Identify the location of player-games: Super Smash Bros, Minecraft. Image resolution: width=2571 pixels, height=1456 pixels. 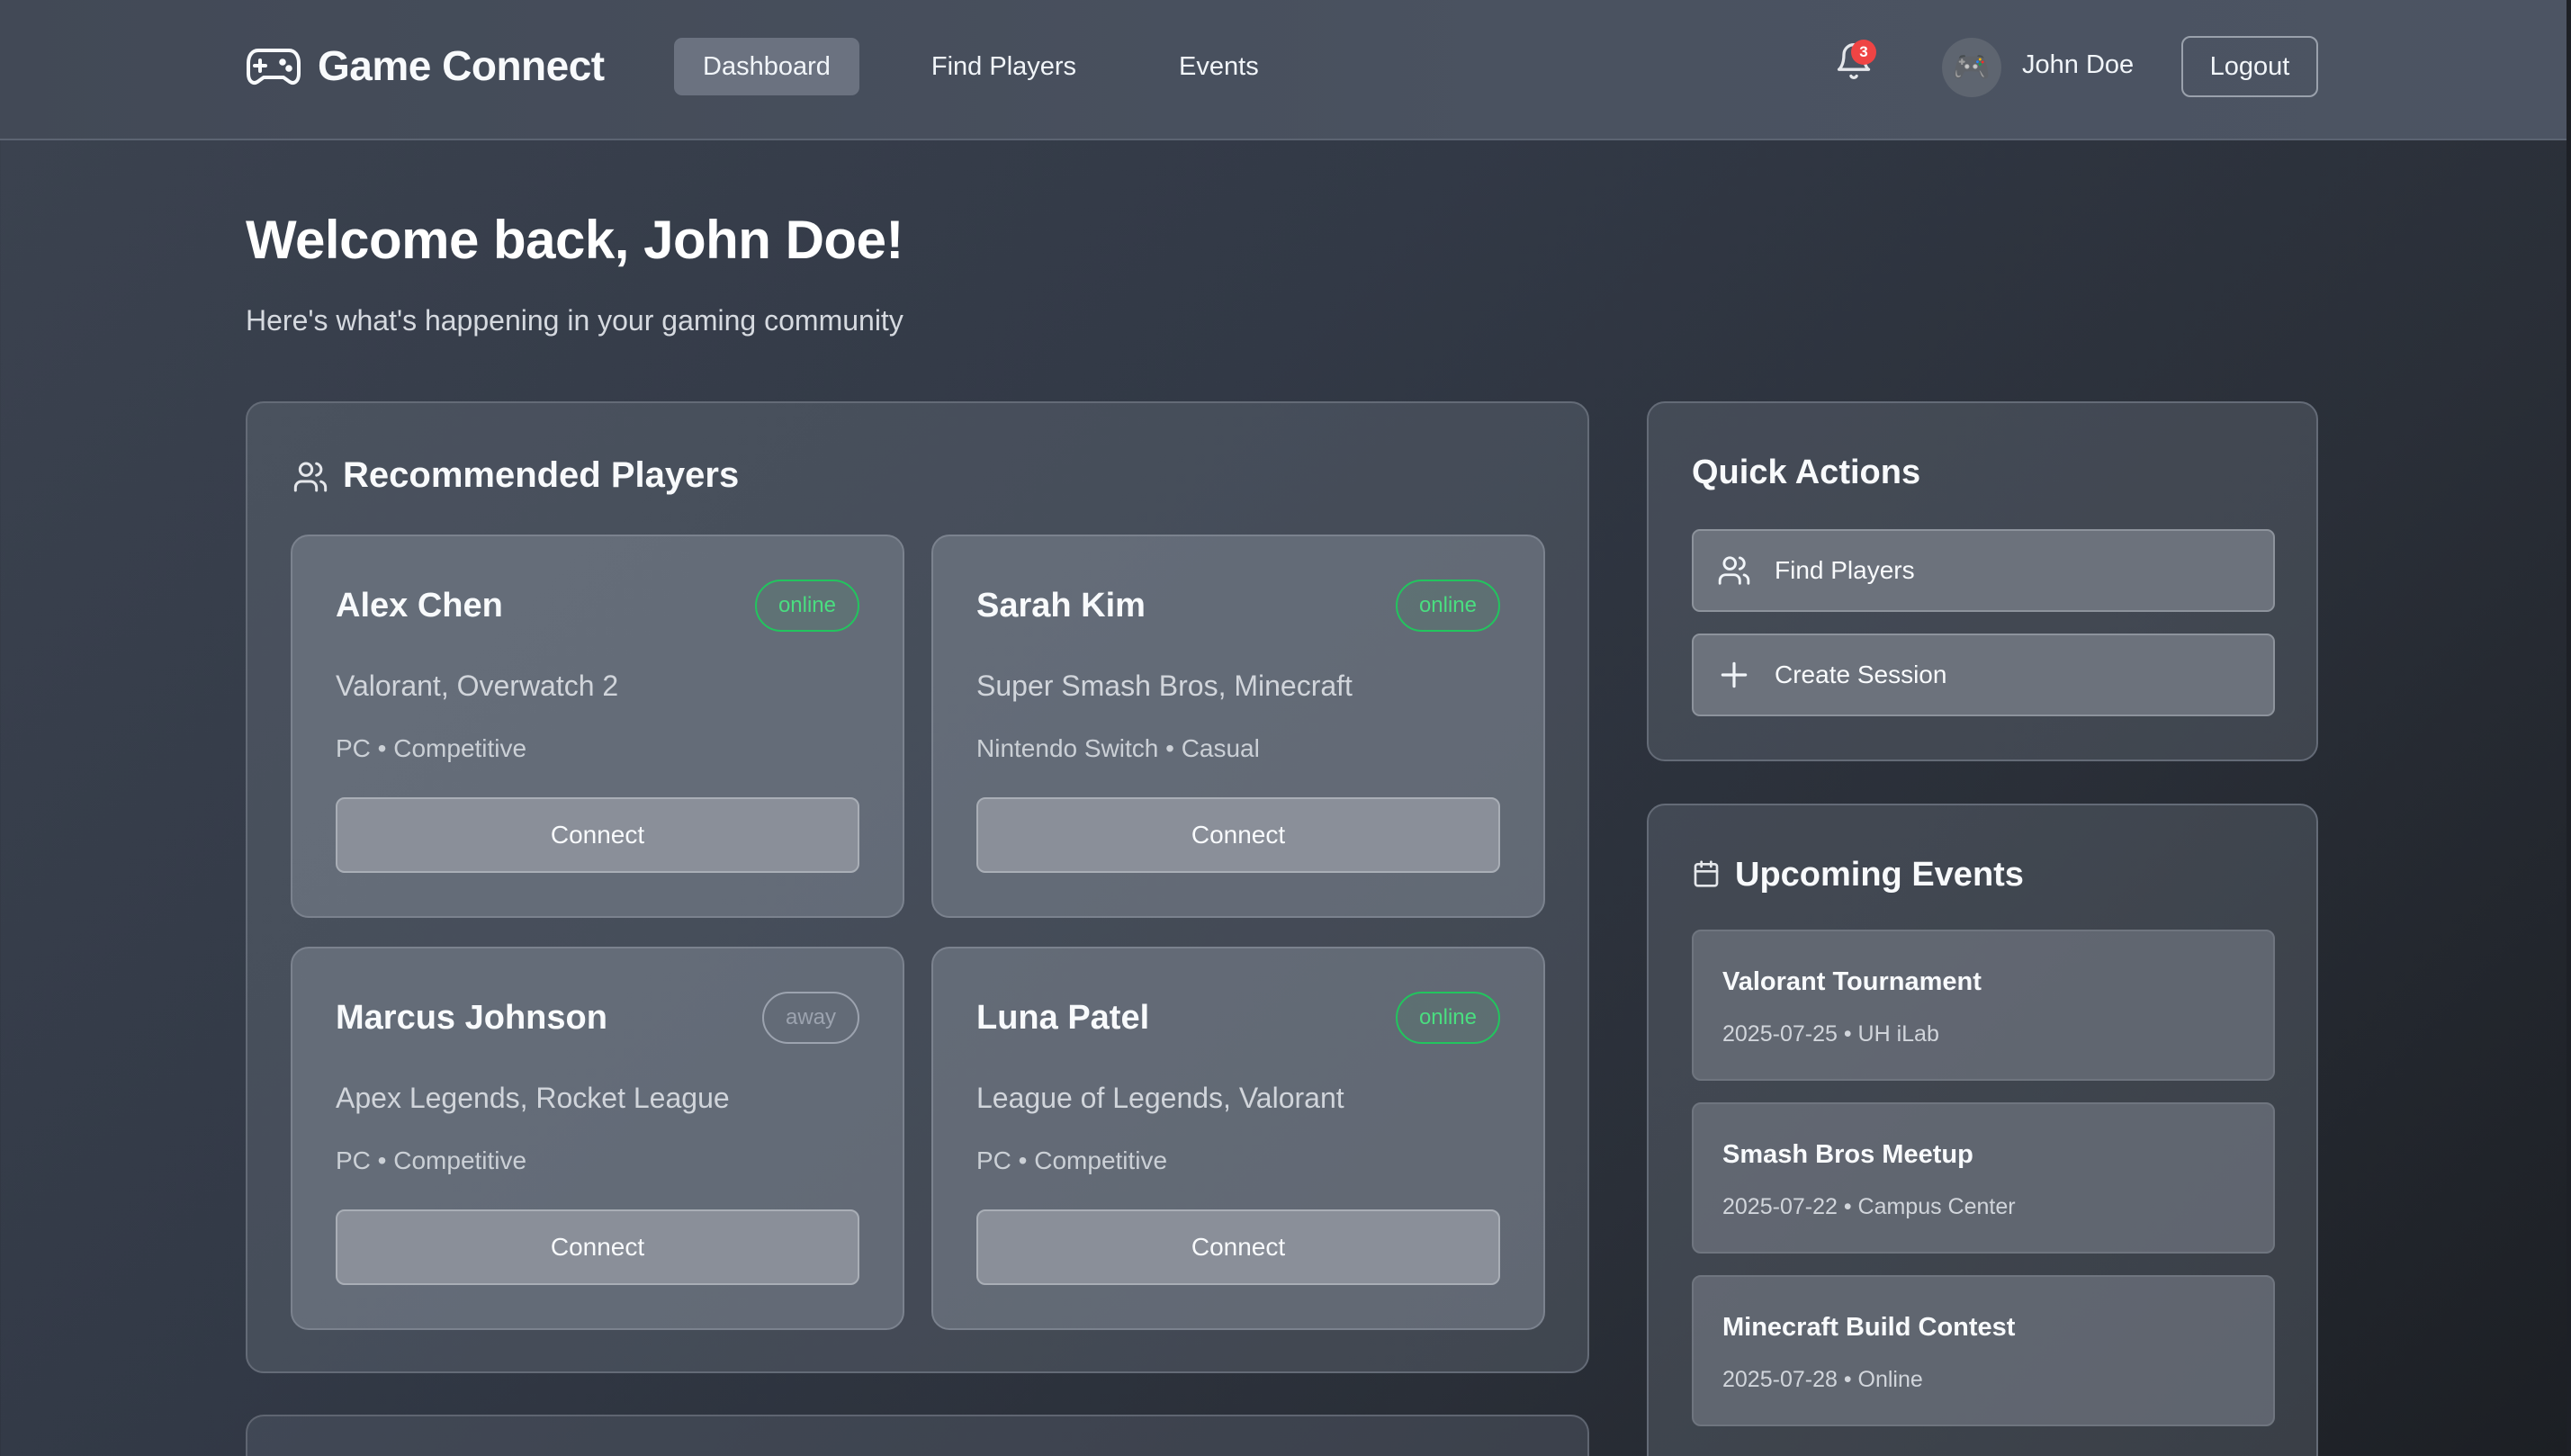
(1164, 686).